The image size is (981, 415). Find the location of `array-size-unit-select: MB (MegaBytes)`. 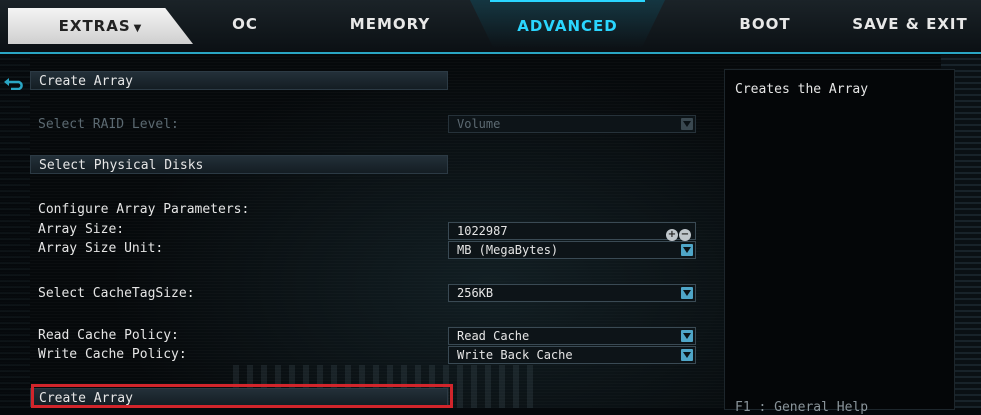

array-size-unit-select: MB (MegaBytes) is located at coordinates (572, 250).